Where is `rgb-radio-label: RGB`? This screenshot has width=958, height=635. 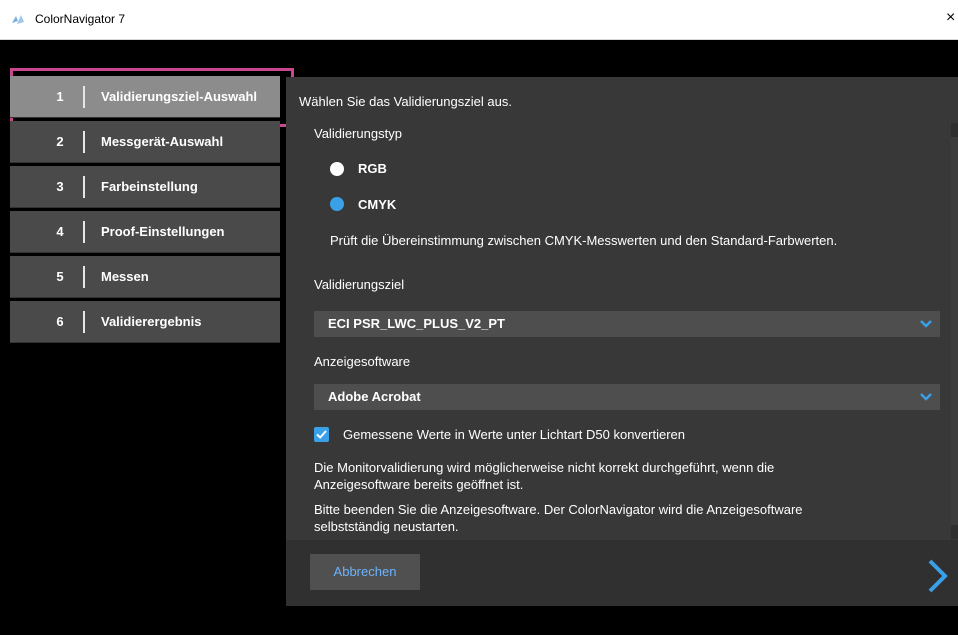 rgb-radio-label: RGB is located at coordinates (372, 168).